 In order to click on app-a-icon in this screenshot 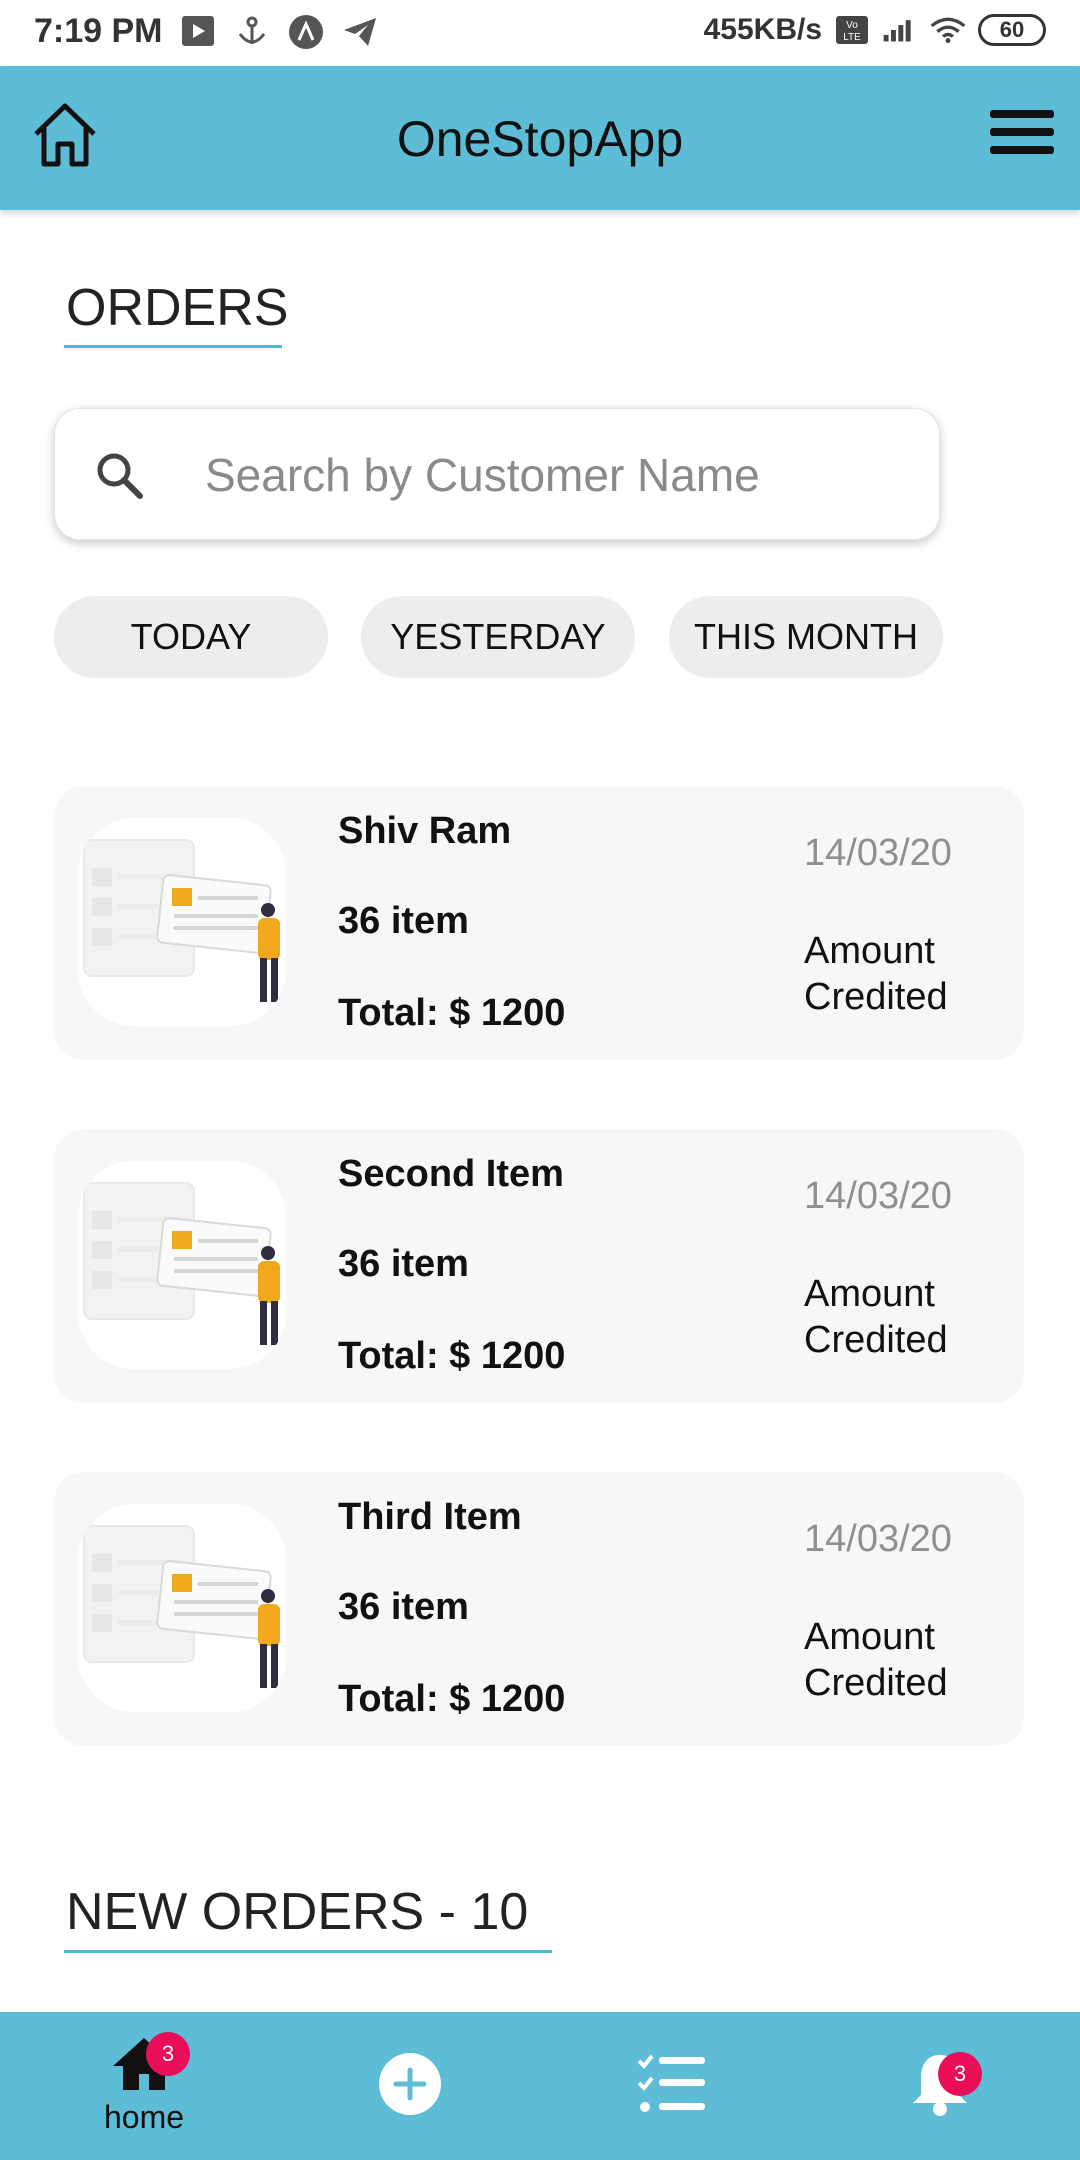, I will do `click(306, 32)`.